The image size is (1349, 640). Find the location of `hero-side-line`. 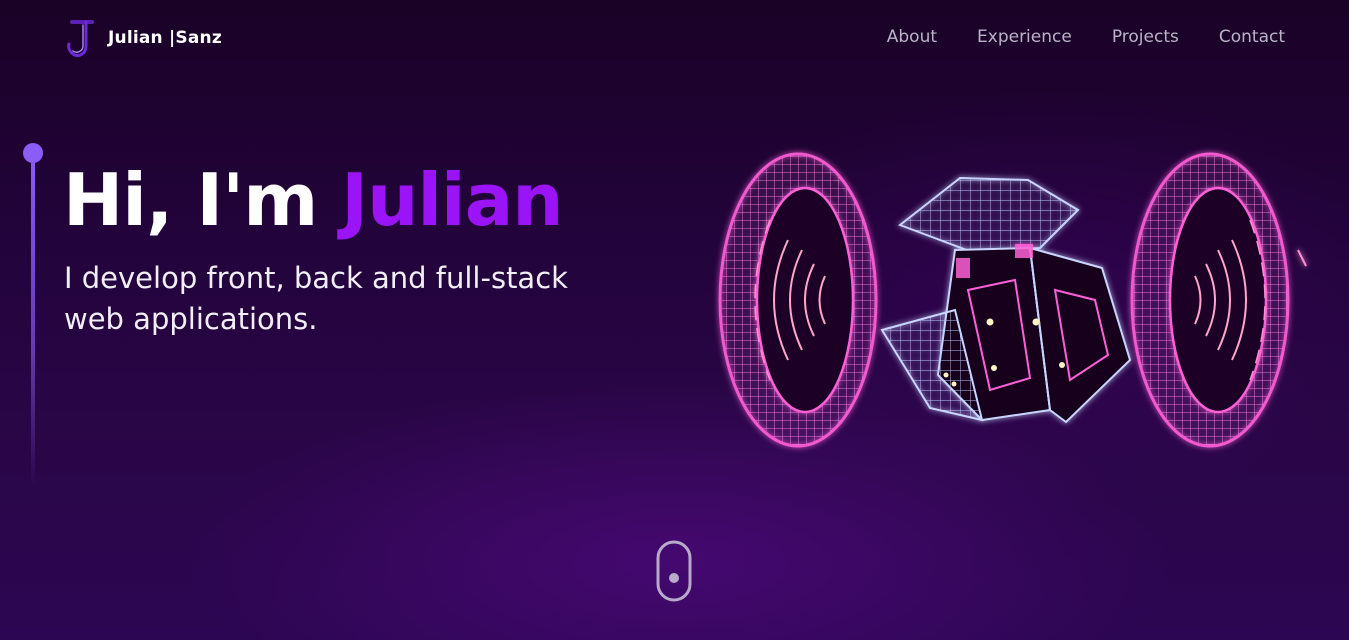

hero-side-line is located at coordinates (33, 318).